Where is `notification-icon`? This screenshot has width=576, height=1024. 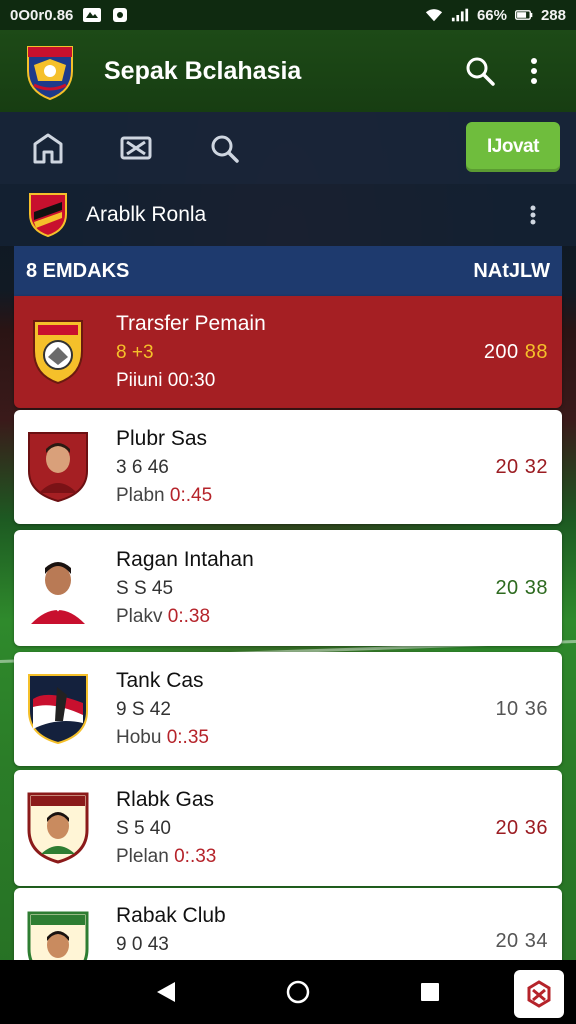 notification-icon is located at coordinates (92, 15).